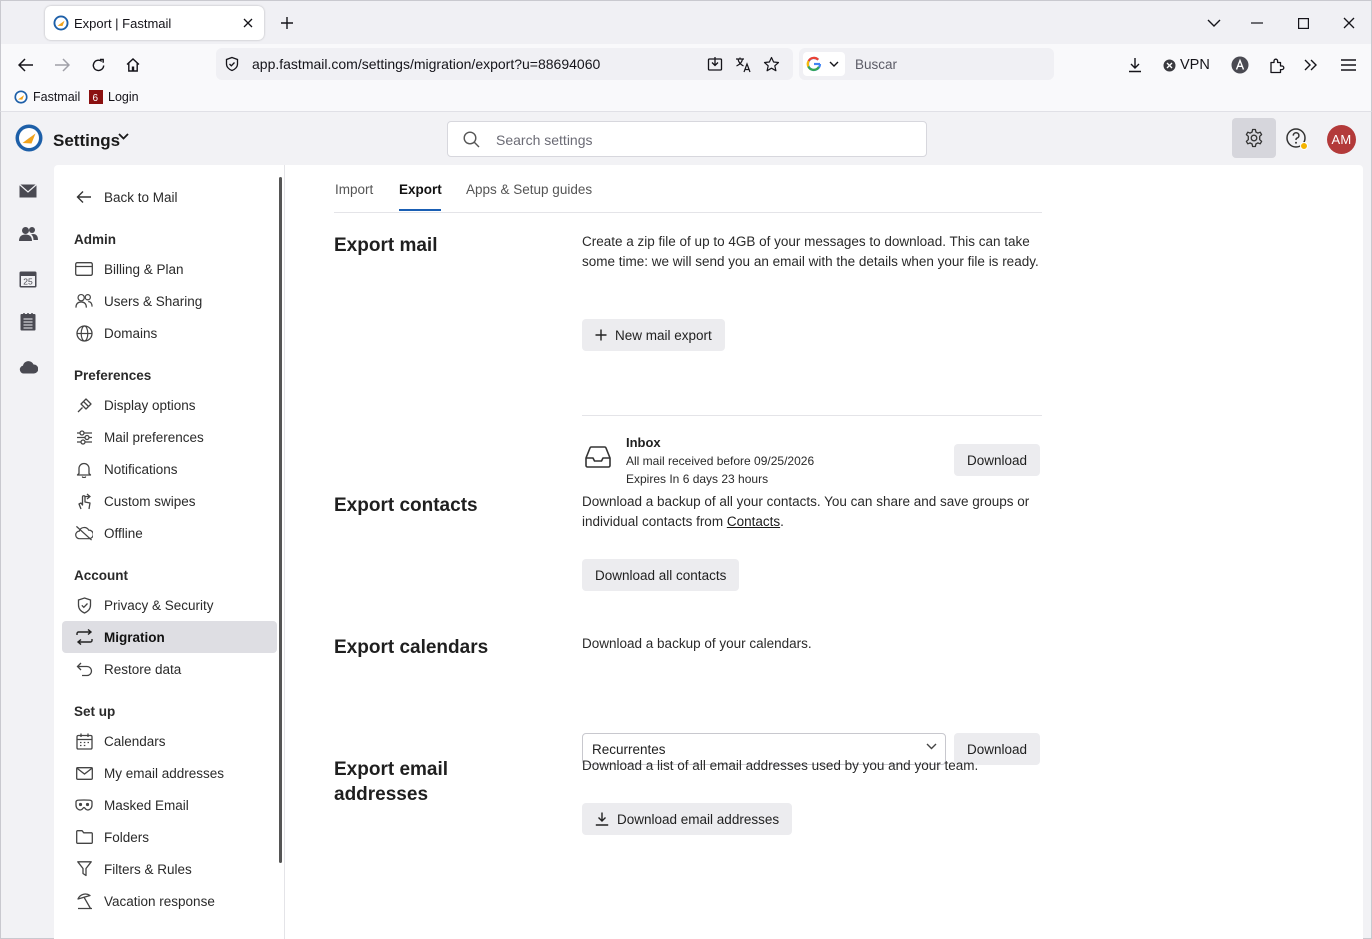 Image resolution: width=1372 pixels, height=939 pixels. Describe the element at coordinates (997, 460) in the screenshot. I see `download-mail-export-button: Download` at that location.